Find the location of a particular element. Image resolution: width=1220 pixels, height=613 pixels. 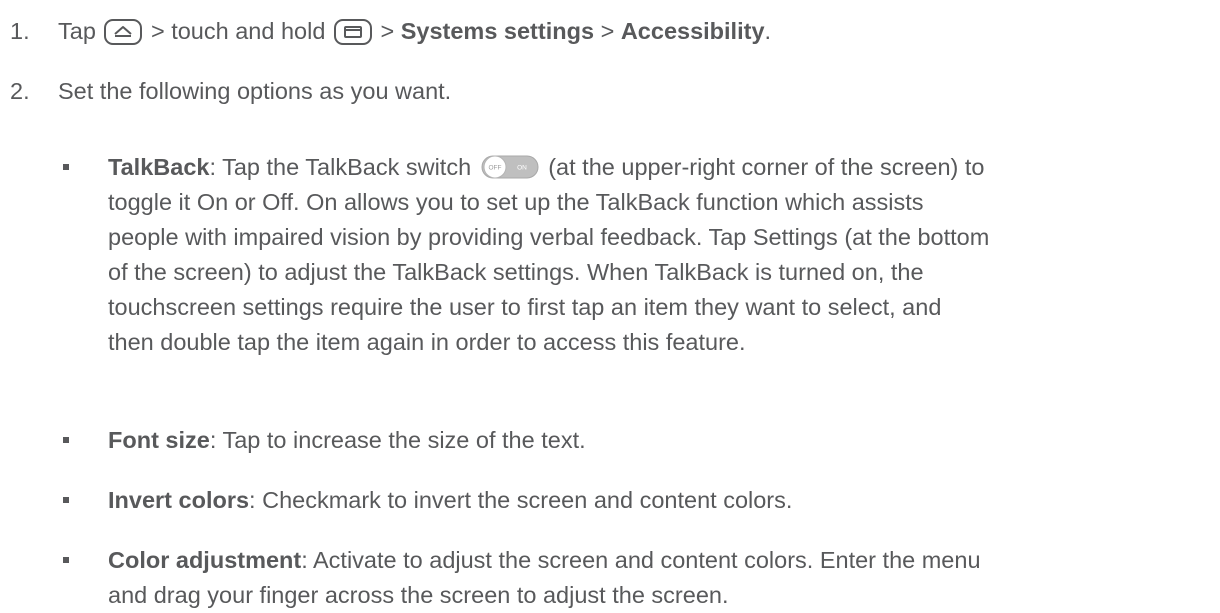

step-number: 2. is located at coordinates (20, 91).